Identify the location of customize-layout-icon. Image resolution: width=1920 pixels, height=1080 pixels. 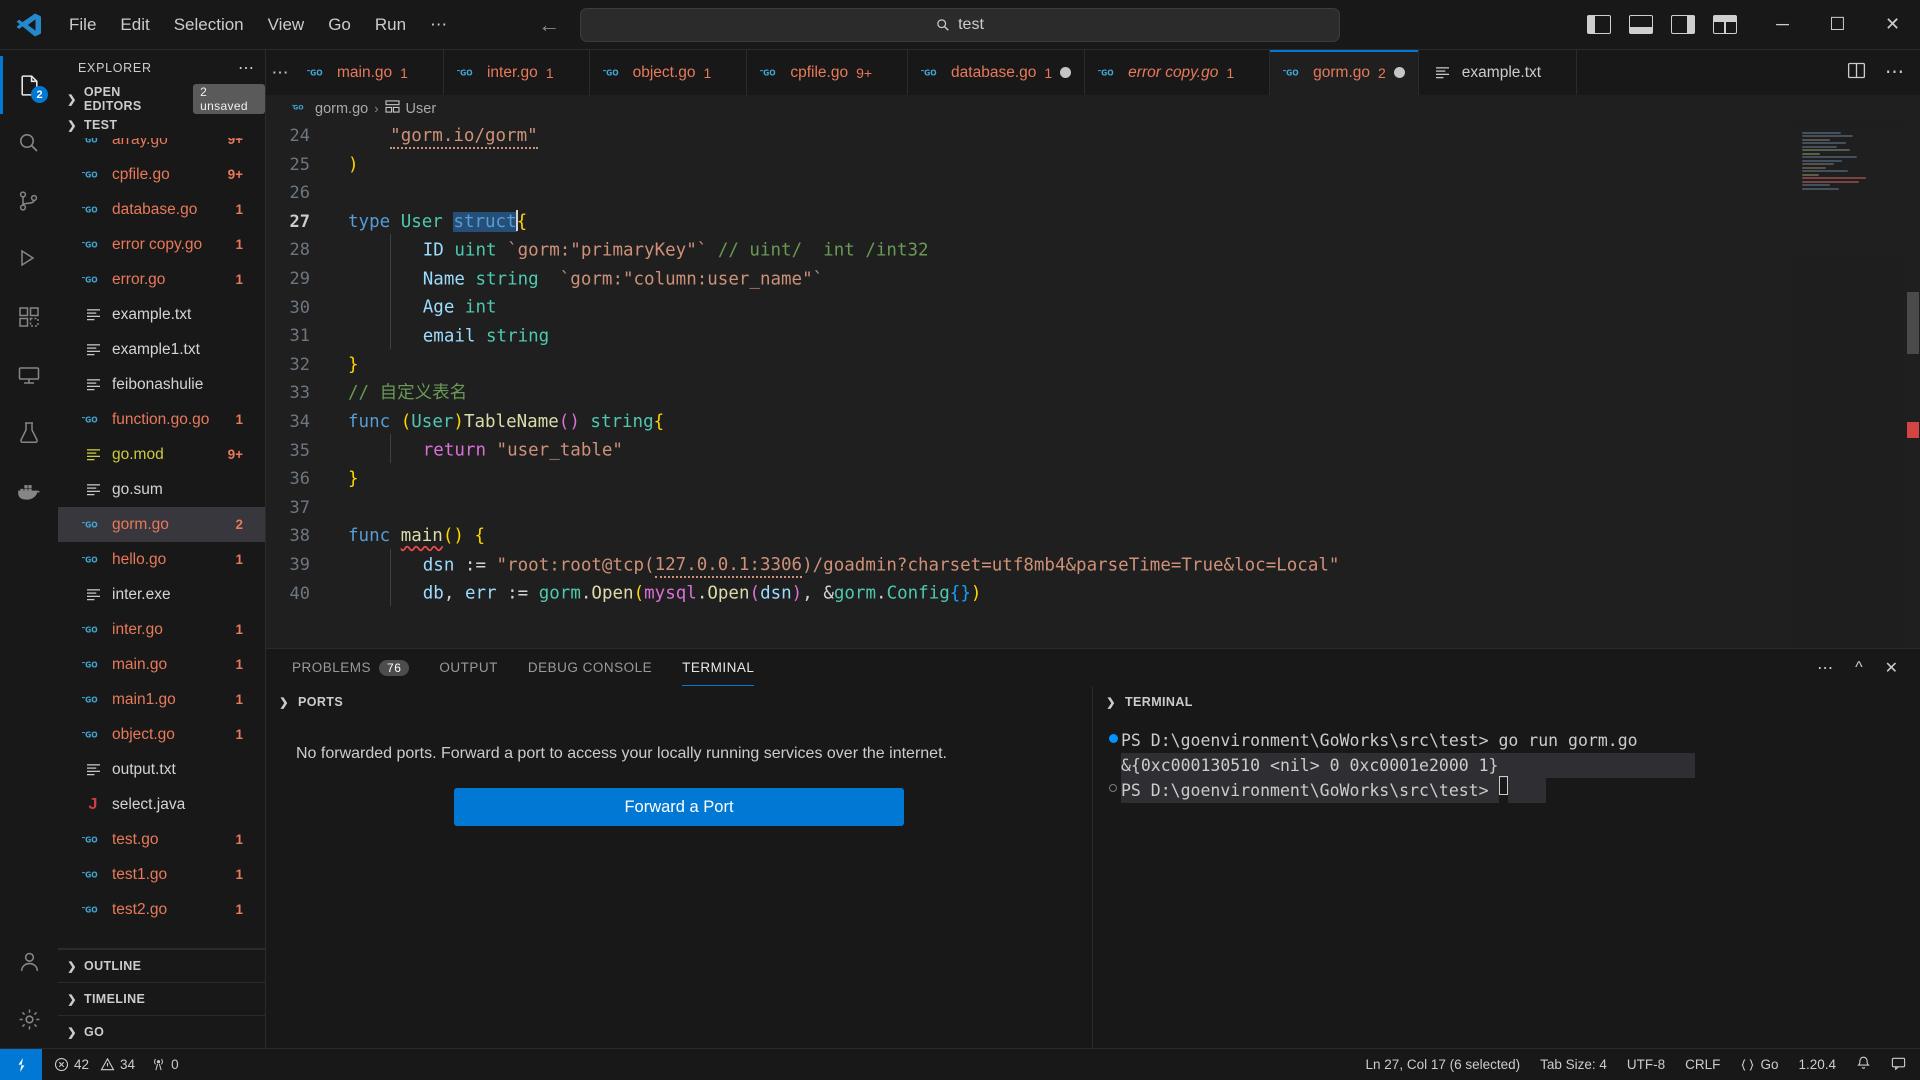
(1725, 24).